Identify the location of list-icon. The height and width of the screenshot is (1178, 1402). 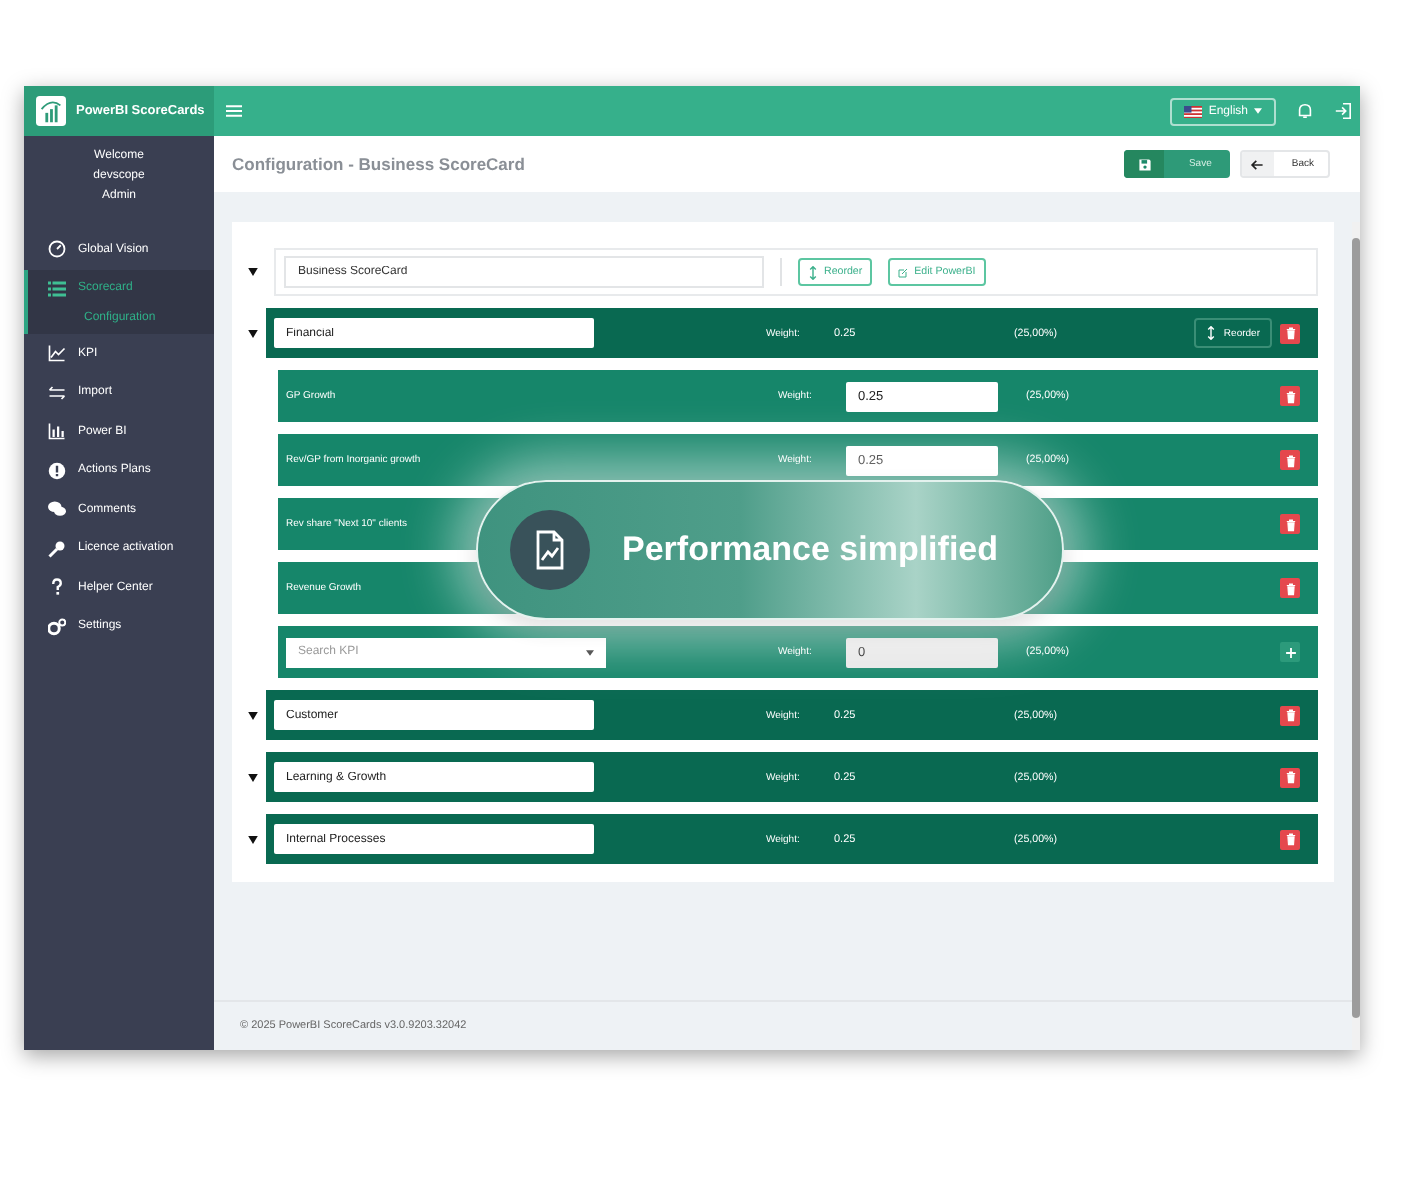
(57, 288).